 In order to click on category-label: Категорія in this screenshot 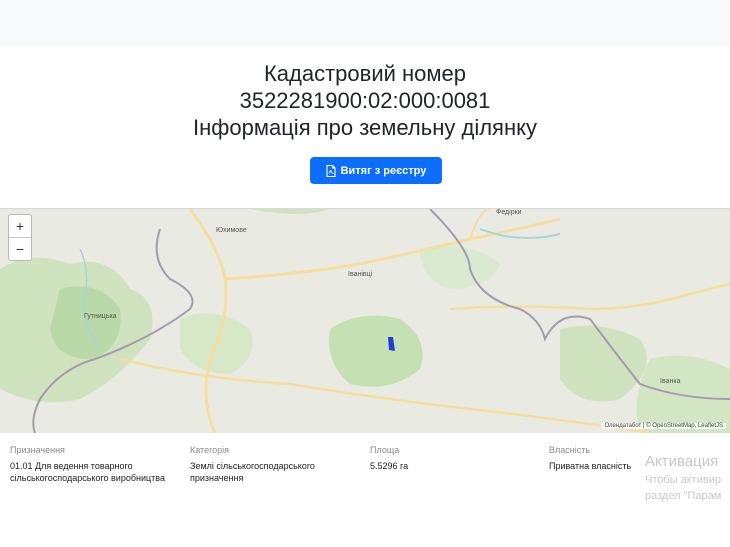, I will do `click(210, 450)`.